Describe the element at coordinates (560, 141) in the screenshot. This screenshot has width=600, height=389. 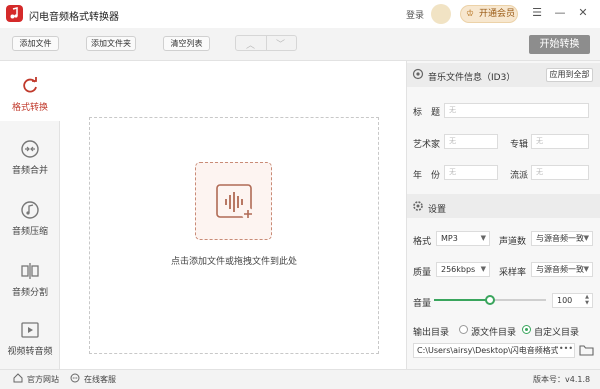
I see `album-field: 无` at that location.